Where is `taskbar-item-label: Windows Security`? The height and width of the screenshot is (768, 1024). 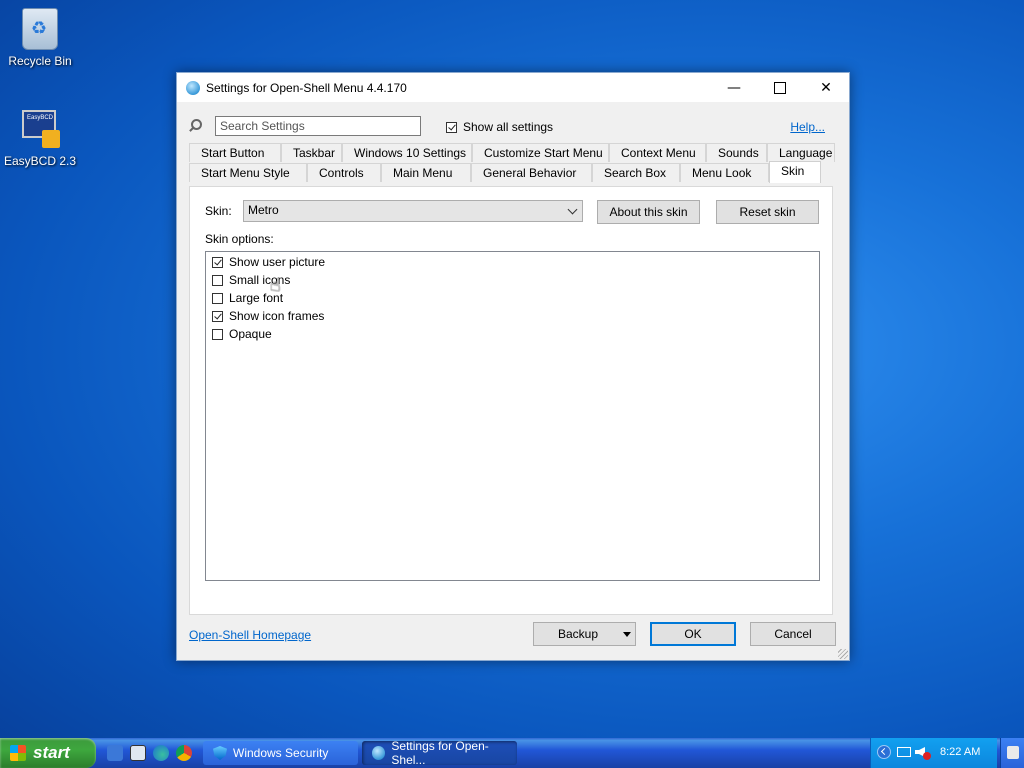 taskbar-item-label: Windows Security is located at coordinates (281, 753).